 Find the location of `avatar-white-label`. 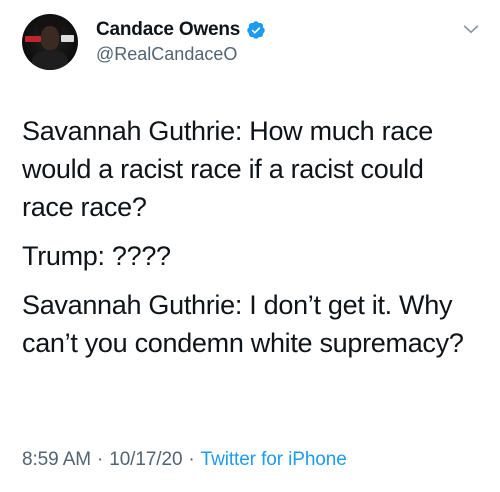

avatar-white-label is located at coordinates (67, 38).